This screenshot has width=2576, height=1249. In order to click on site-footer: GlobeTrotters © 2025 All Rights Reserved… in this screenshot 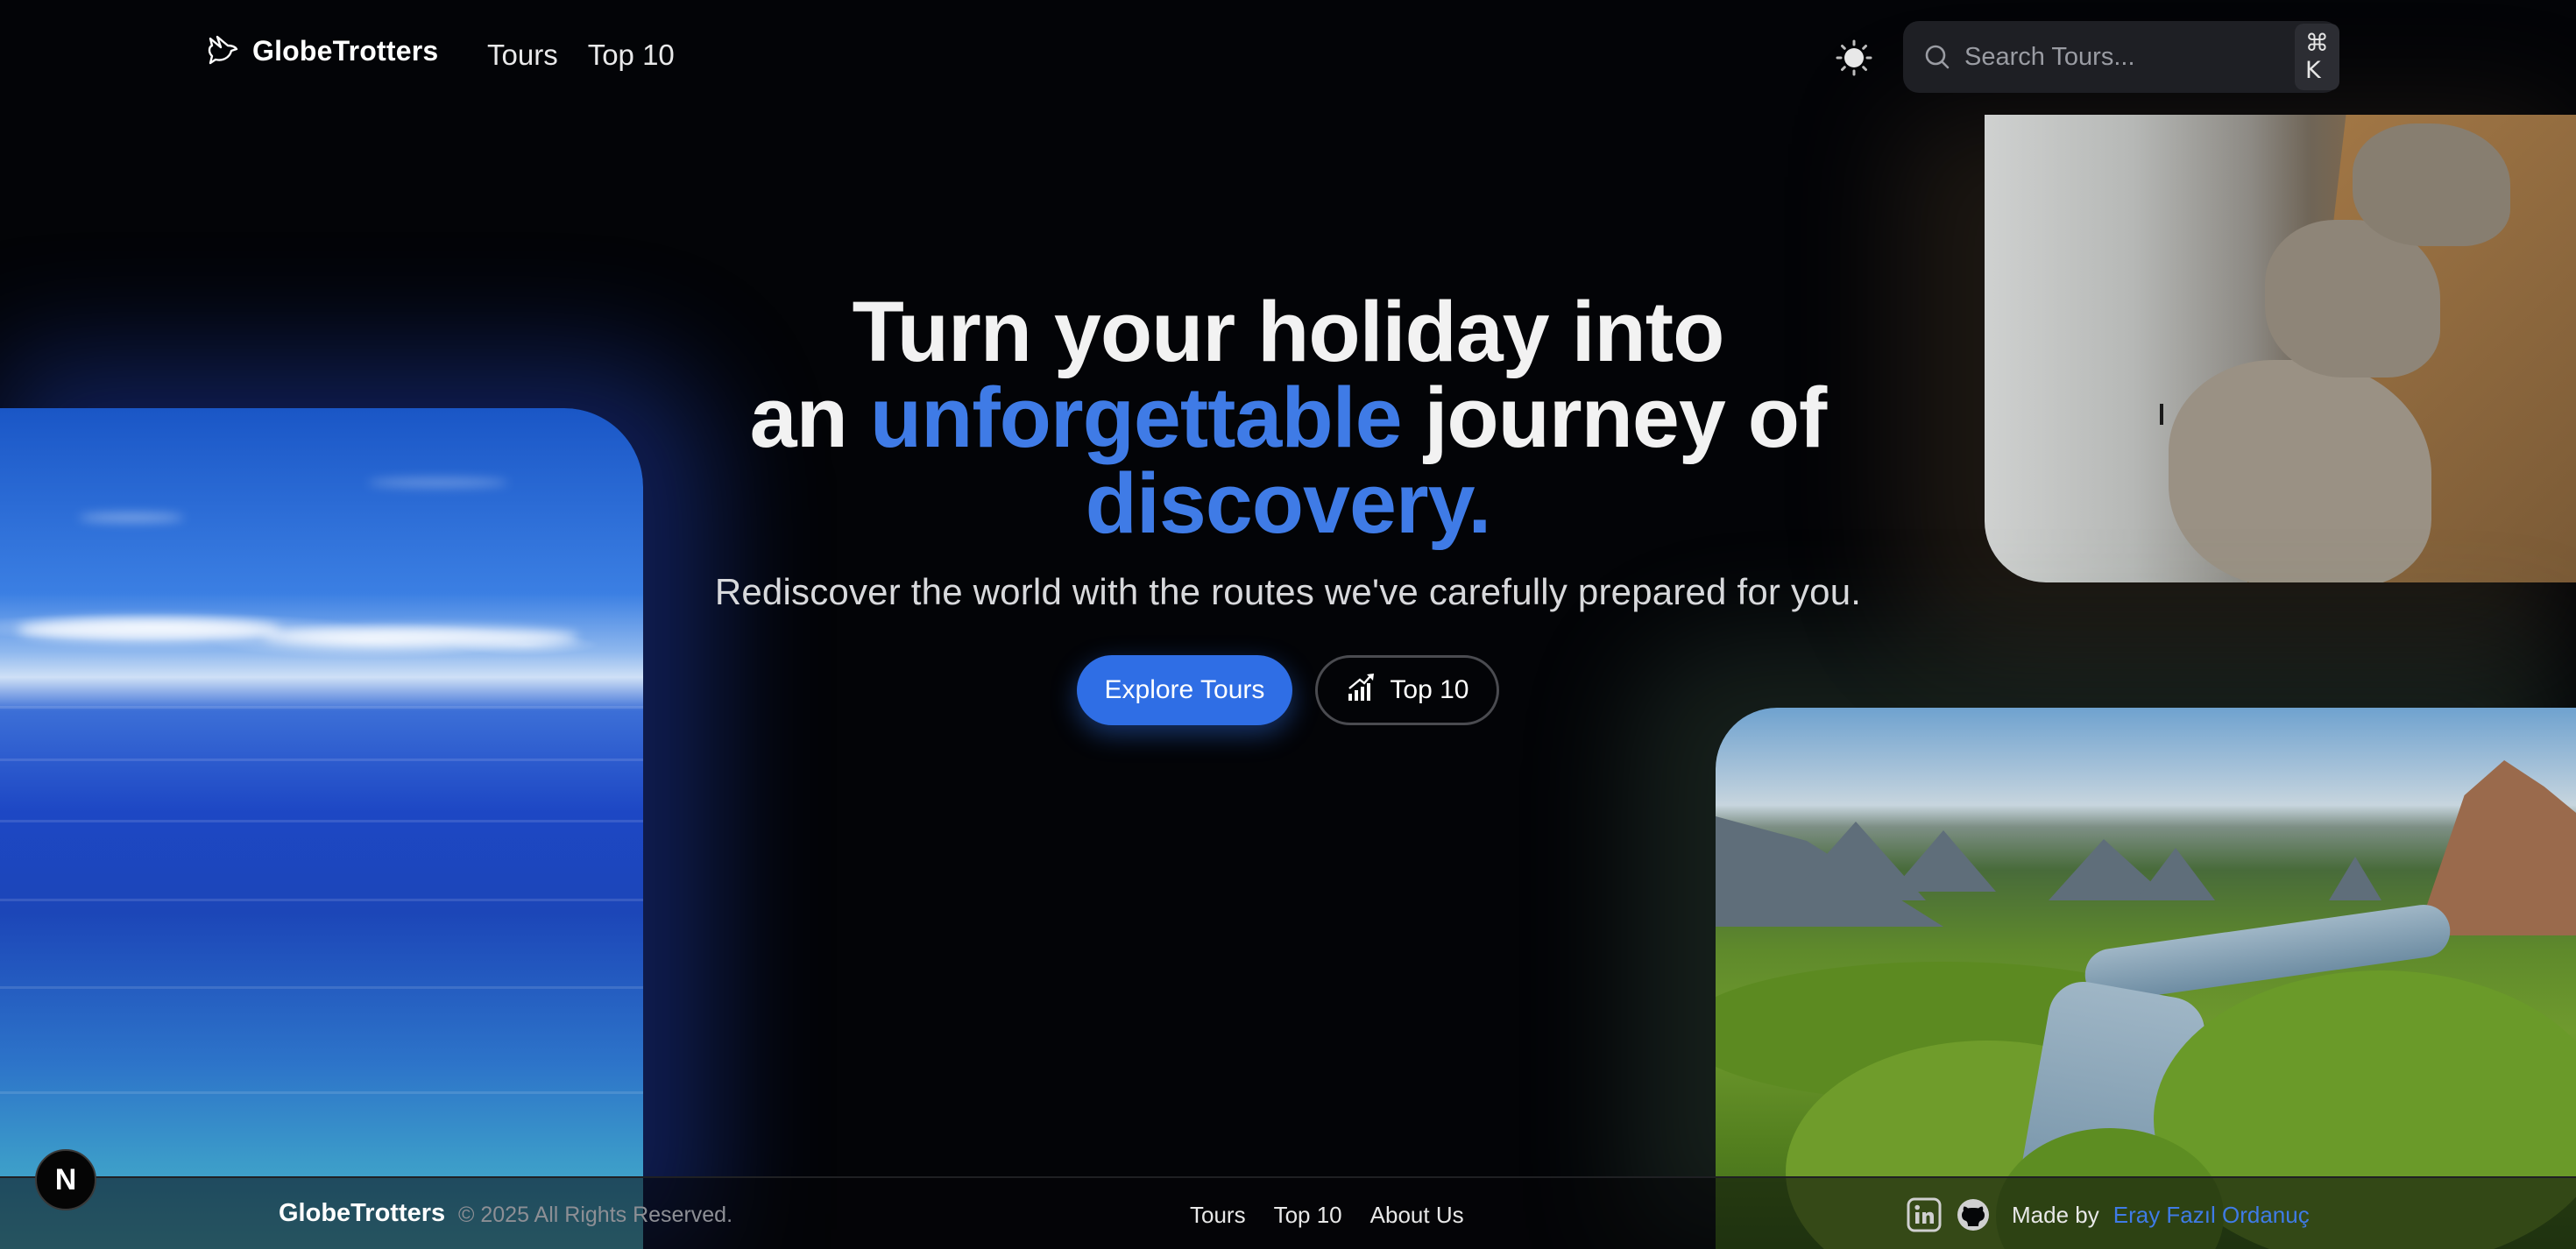, I will do `click(1288, 1212)`.